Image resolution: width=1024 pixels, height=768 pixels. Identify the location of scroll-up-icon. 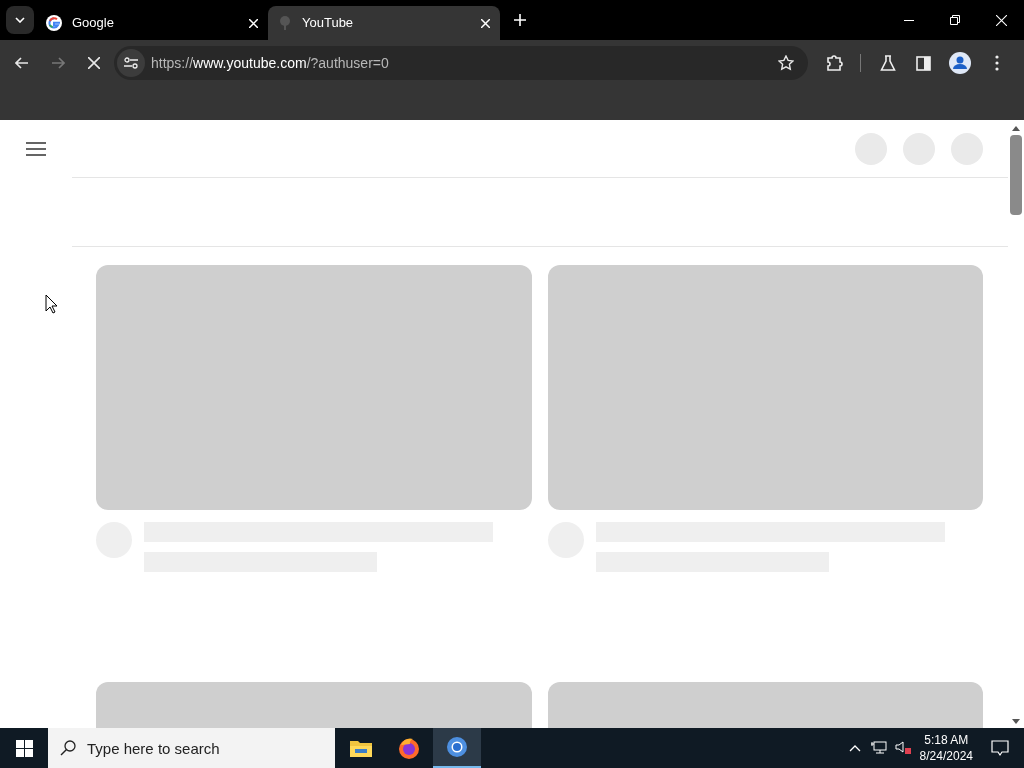
(1016, 128).